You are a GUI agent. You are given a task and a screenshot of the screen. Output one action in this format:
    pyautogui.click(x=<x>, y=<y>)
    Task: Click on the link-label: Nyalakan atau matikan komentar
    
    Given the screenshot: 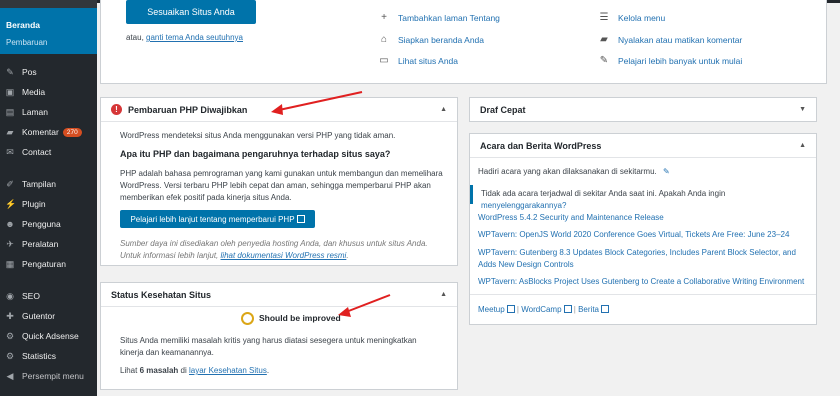 What is the action you would take?
    pyautogui.click(x=680, y=39)
    